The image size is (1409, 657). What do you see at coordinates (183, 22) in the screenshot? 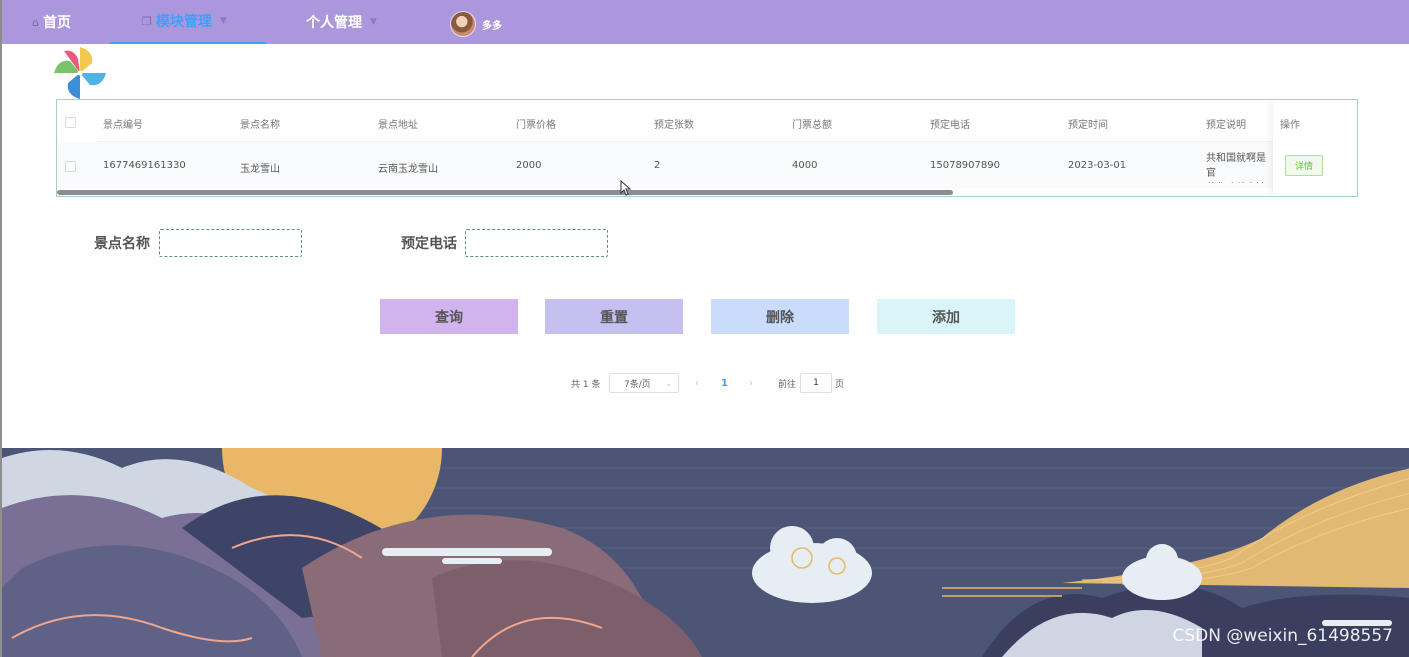
I see `nav-module-label: 模块管理` at bounding box center [183, 22].